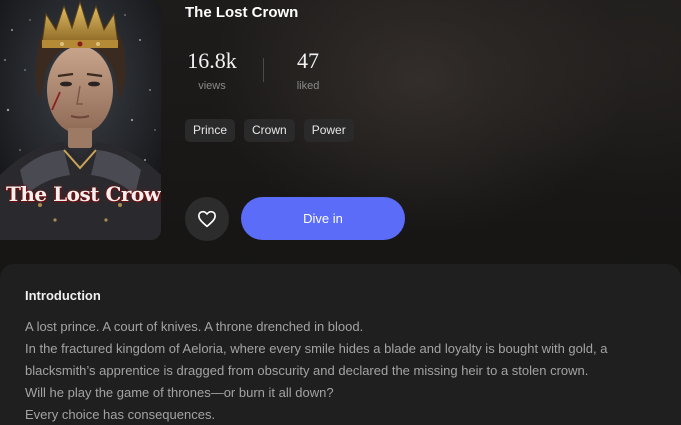 This screenshot has height=425, width=681. I want to click on tag-prince: Prince, so click(210, 130).